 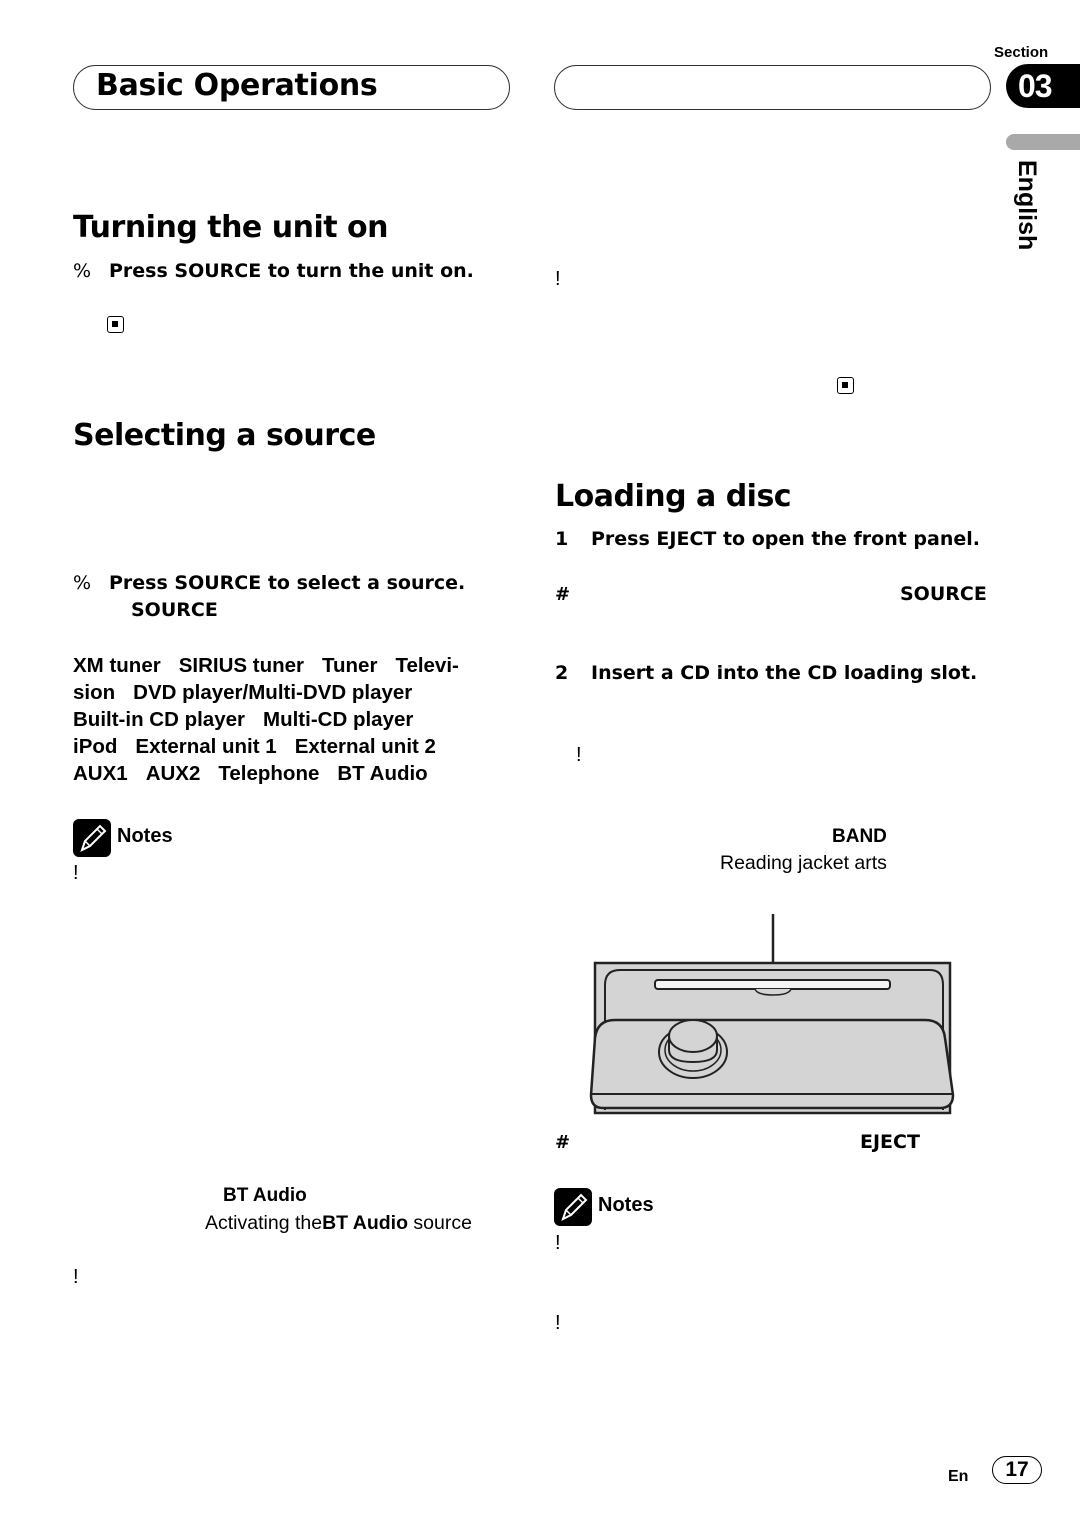 I want to click on source-item: SIRIUS tuner, so click(x=241, y=665).